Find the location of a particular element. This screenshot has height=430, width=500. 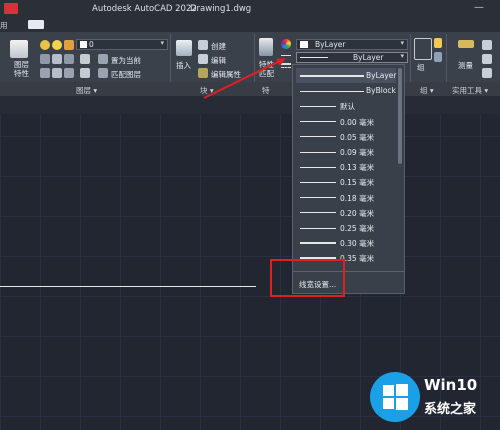

lineweight-option: ByBlock is located at coordinates (346, 90).